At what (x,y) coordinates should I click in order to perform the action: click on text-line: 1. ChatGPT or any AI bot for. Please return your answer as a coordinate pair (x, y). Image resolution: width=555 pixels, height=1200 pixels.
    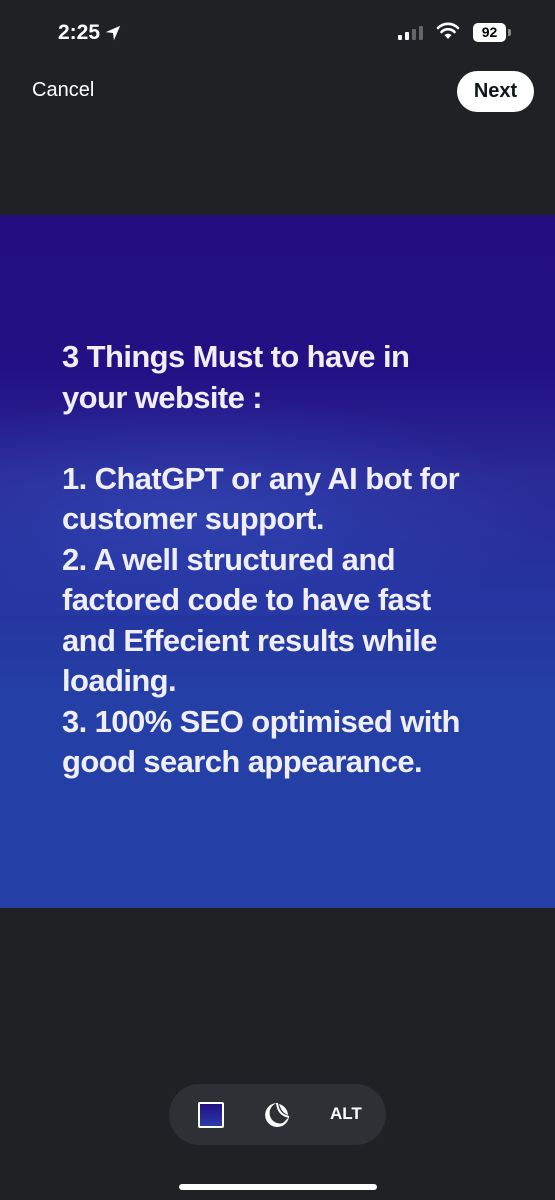
    Looking at the image, I should click on (261, 478).